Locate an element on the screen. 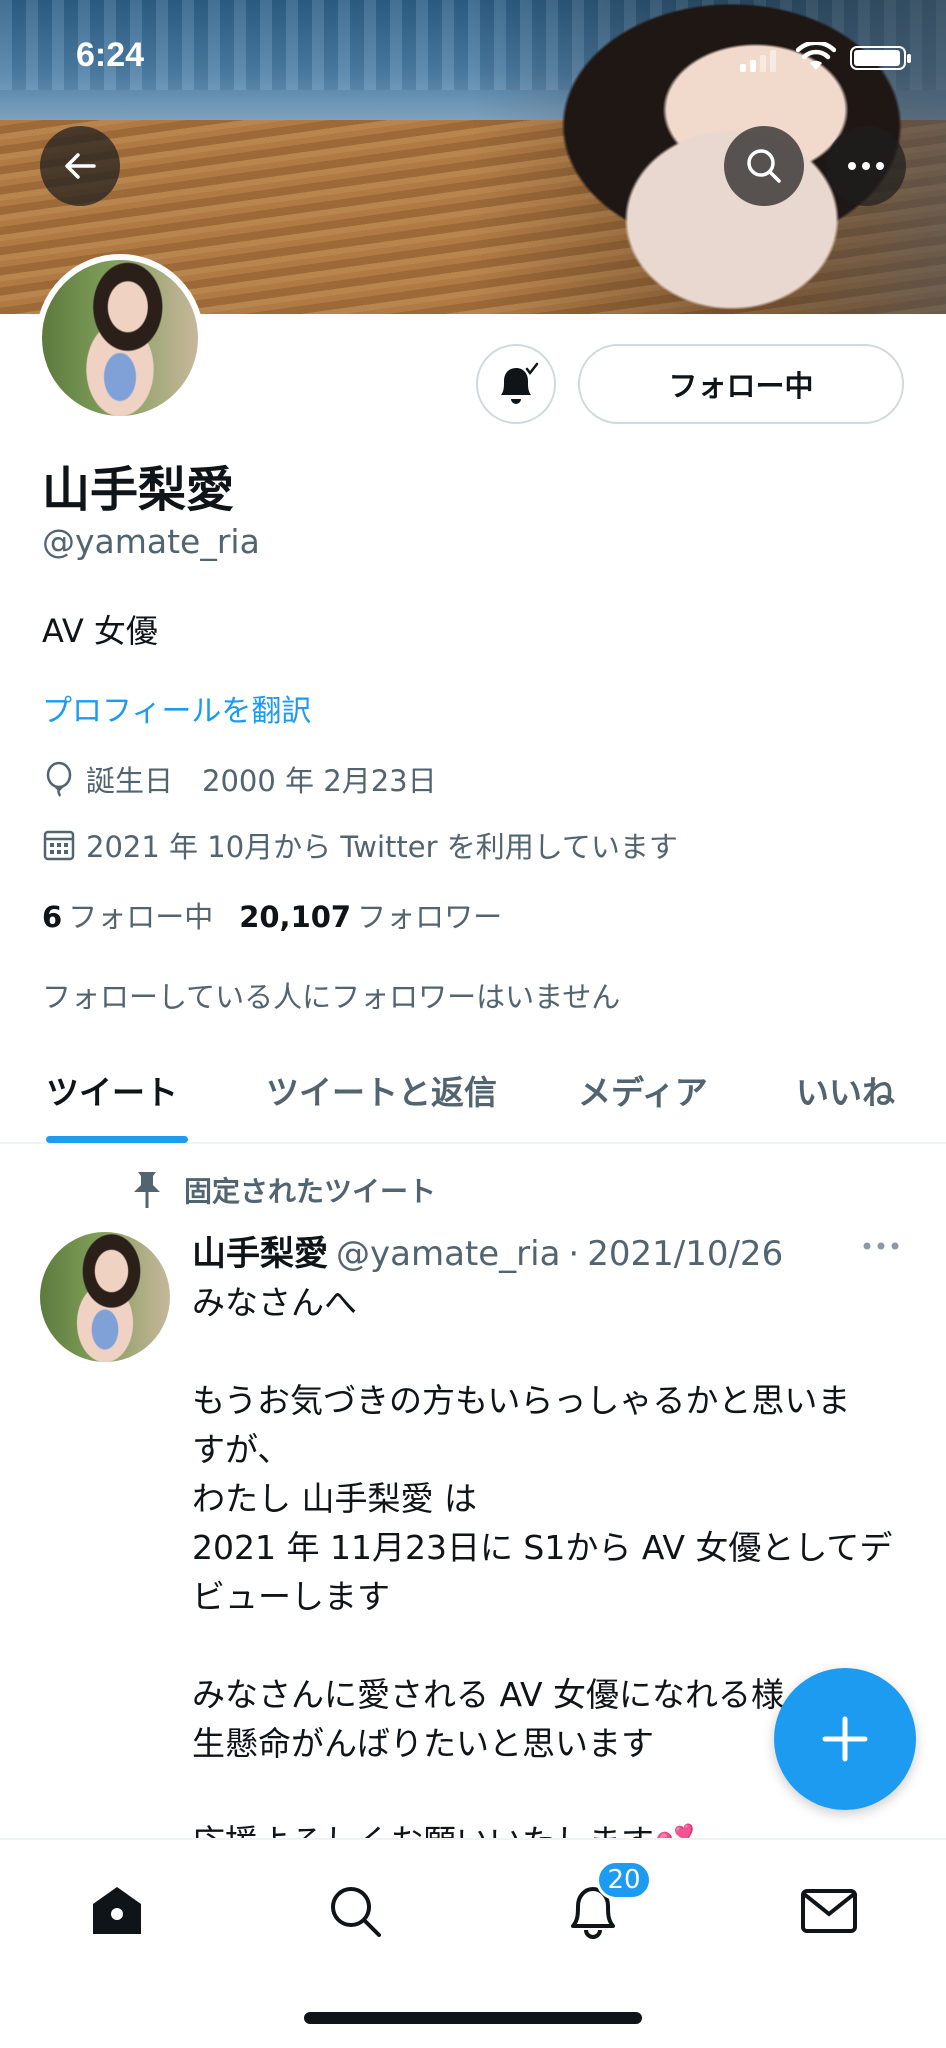 The height and width of the screenshot is (2048, 946). mail-icon is located at coordinates (829, 1911).